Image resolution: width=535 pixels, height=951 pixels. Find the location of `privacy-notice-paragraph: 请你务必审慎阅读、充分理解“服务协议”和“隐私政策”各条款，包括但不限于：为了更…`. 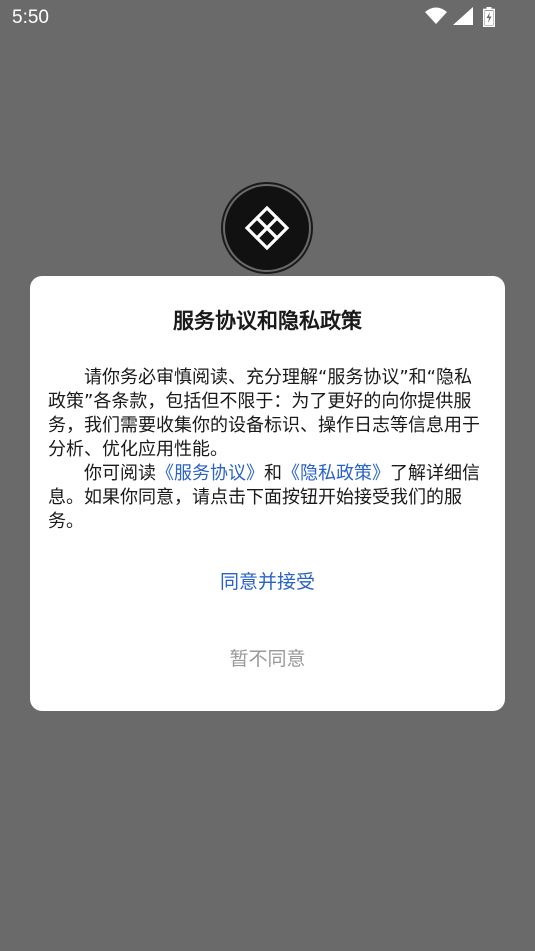

privacy-notice-paragraph: 请你务必审慎阅读、充分理解“服务协议”和“隐私政策”各条款，包括但不限于：为了更… is located at coordinates (264, 413).